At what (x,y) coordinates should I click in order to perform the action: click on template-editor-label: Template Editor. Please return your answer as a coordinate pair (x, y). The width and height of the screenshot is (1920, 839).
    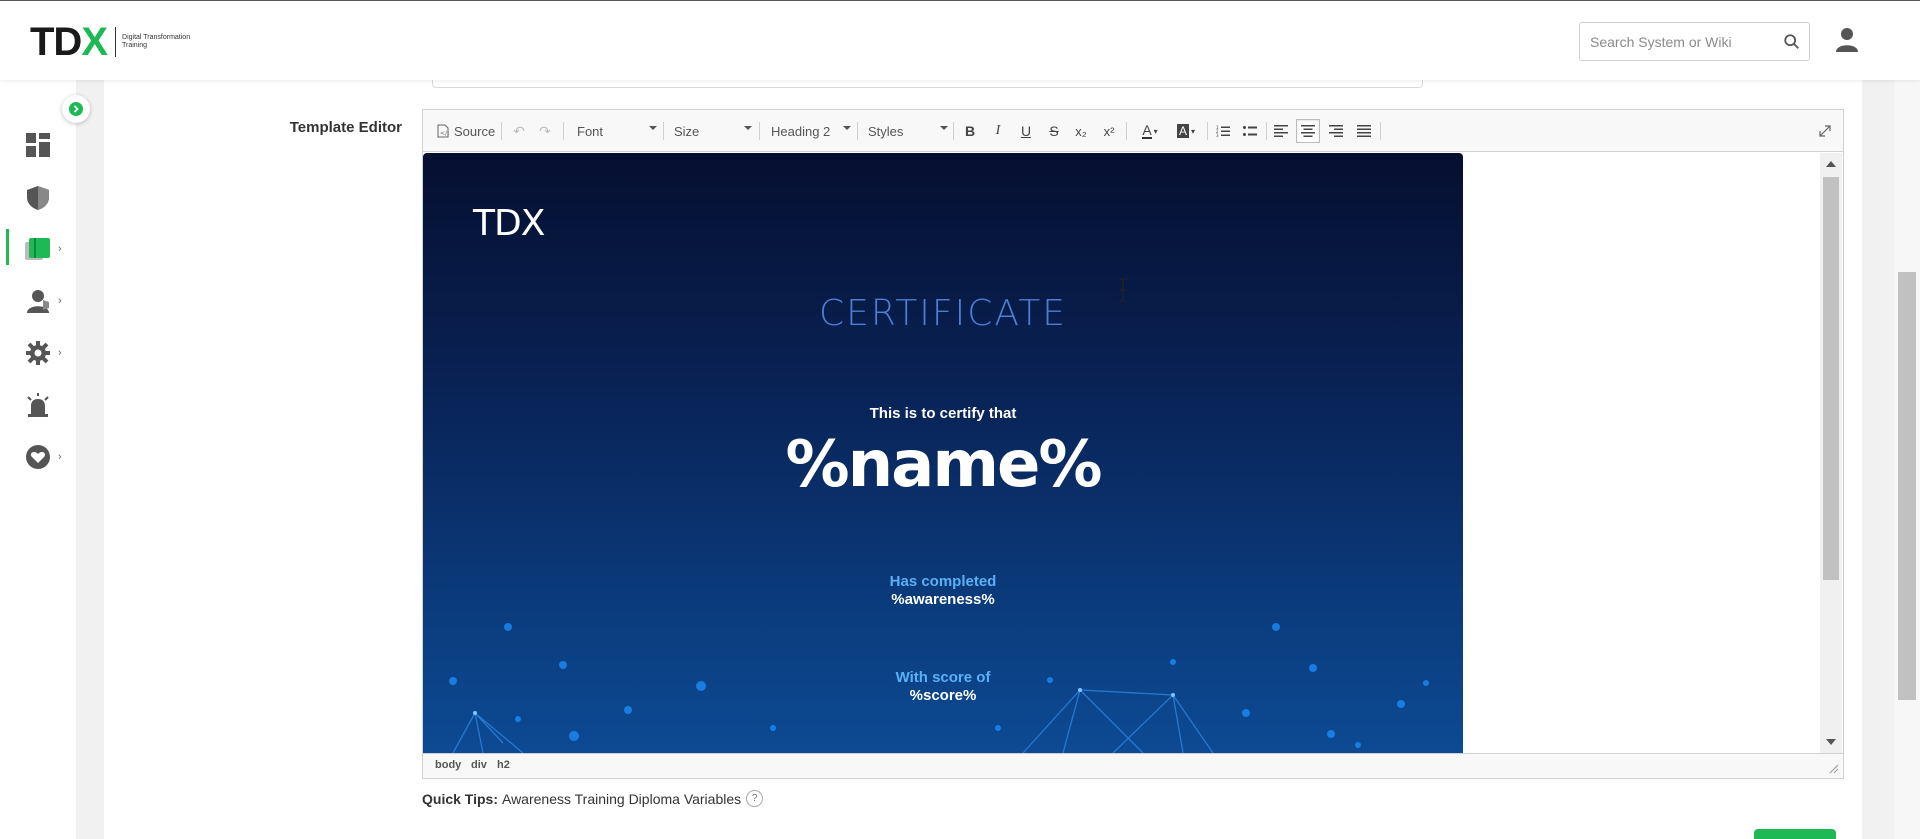
    Looking at the image, I should click on (345, 127).